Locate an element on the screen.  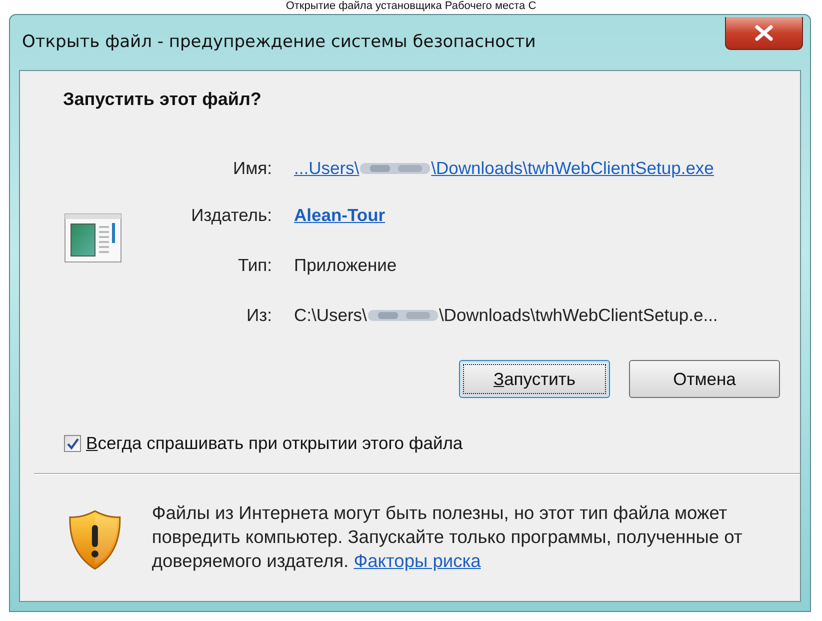
checkbox is located at coordinates (72, 443).